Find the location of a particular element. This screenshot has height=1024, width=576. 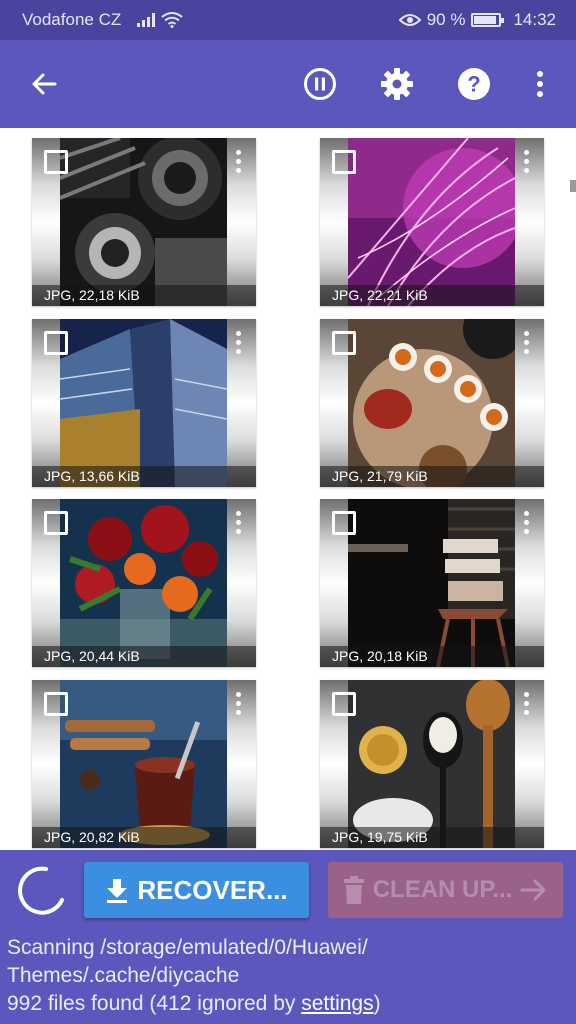

image-card: JPG, 19,75 KiB is located at coordinates (432, 764).